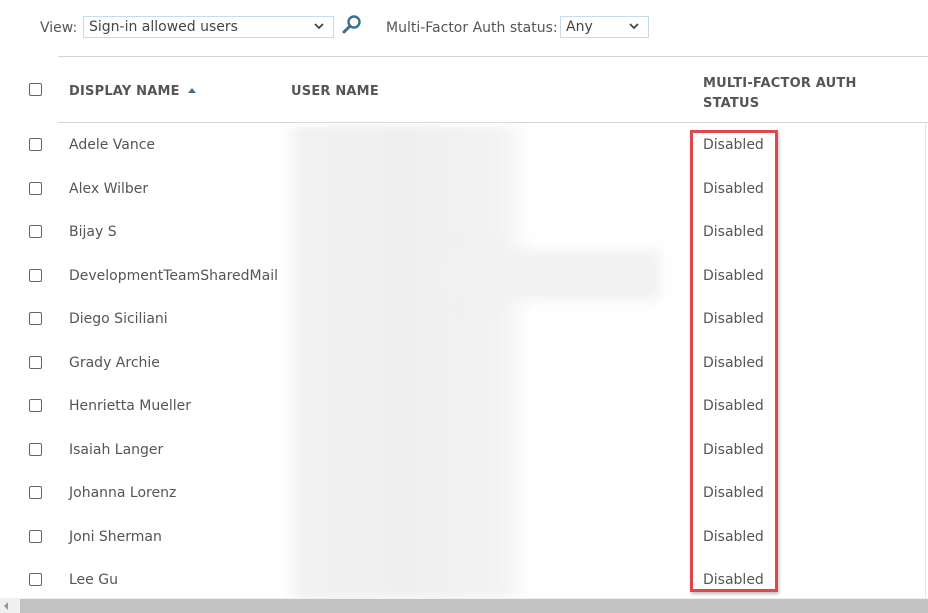 This screenshot has width=928, height=613. What do you see at coordinates (335, 91) in the screenshot?
I see `column-header-user-name: USER NAME` at bounding box center [335, 91].